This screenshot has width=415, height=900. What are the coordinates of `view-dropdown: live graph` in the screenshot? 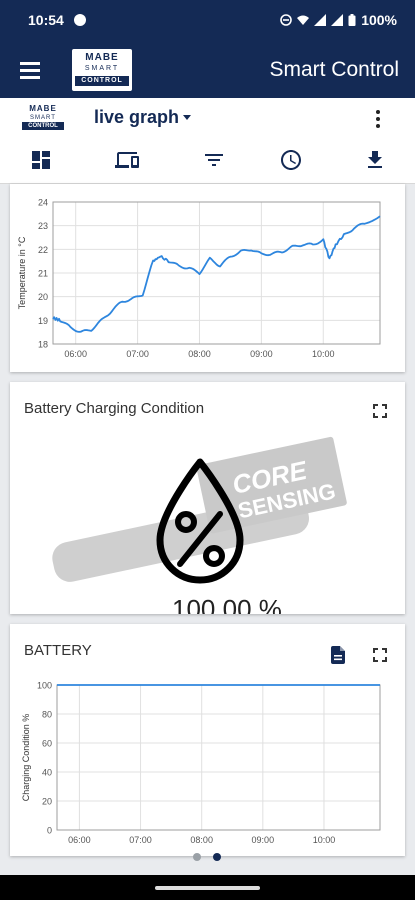 It's located at (143, 117).